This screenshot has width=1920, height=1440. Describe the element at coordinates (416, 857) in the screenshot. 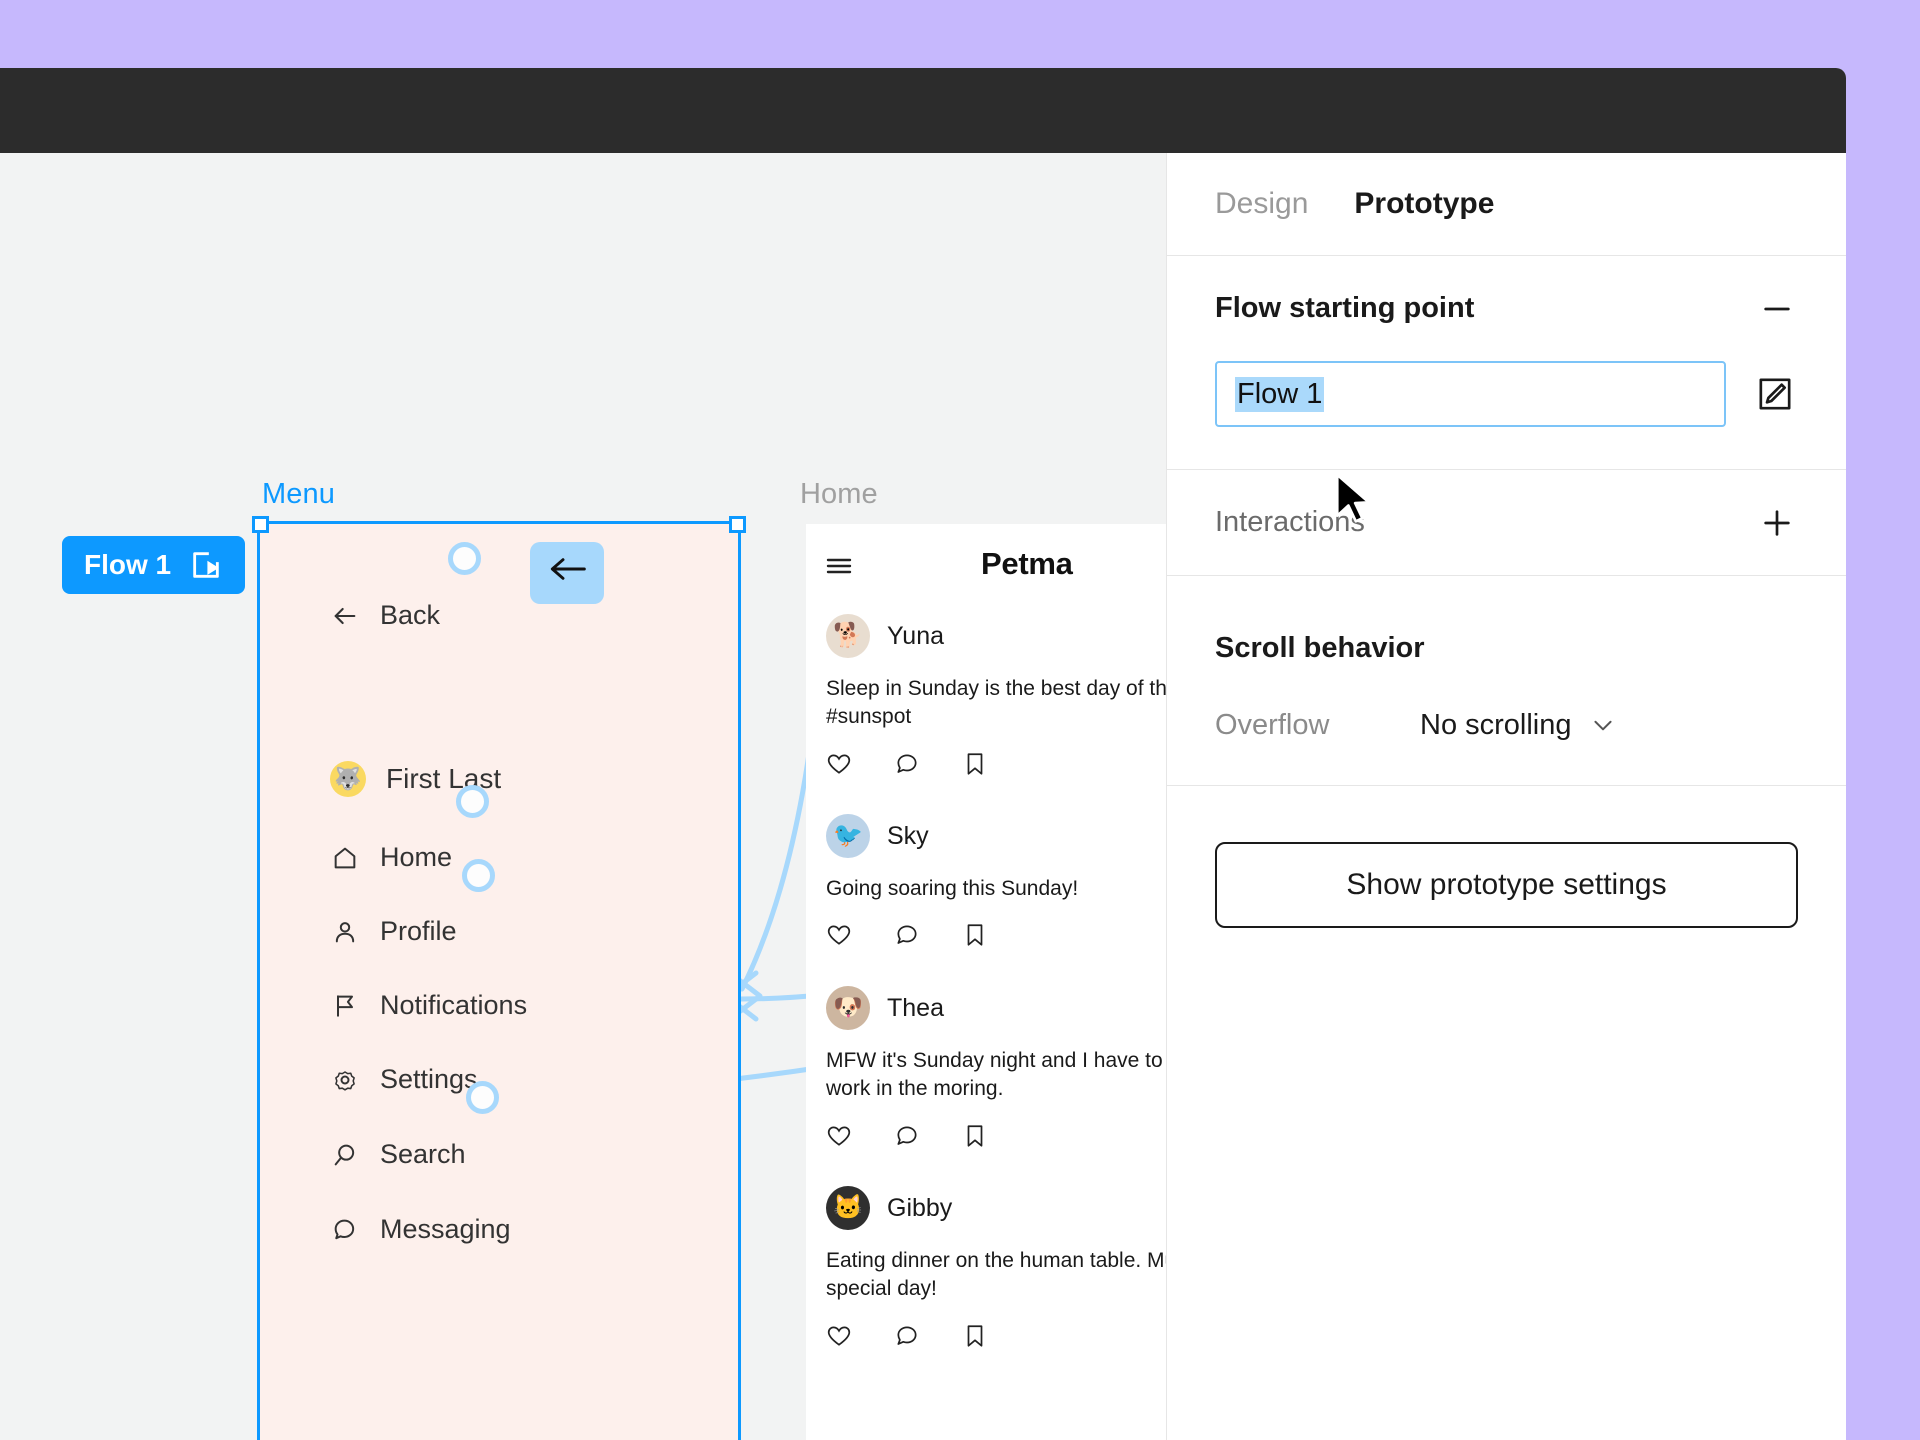

I see `menu-item-home-label: Home` at that location.